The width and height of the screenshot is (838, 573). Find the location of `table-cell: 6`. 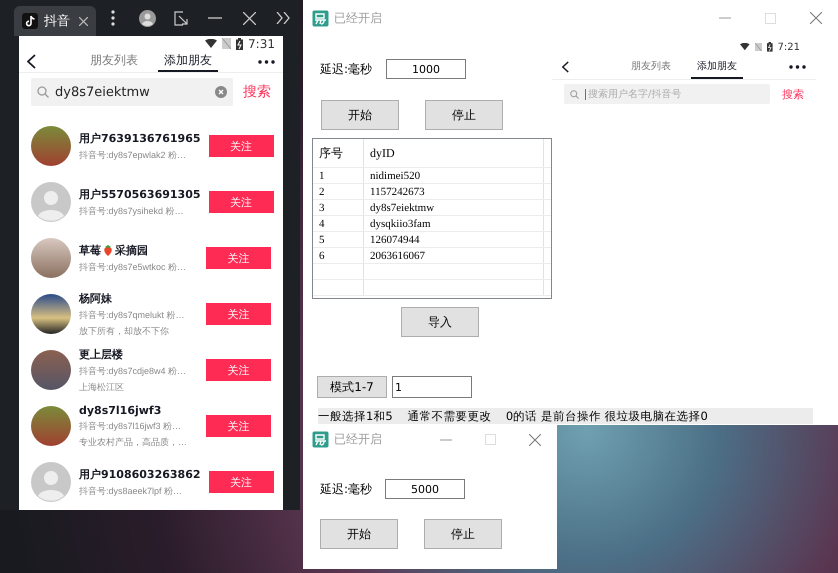

table-cell: 6 is located at coordinates (338, 255).